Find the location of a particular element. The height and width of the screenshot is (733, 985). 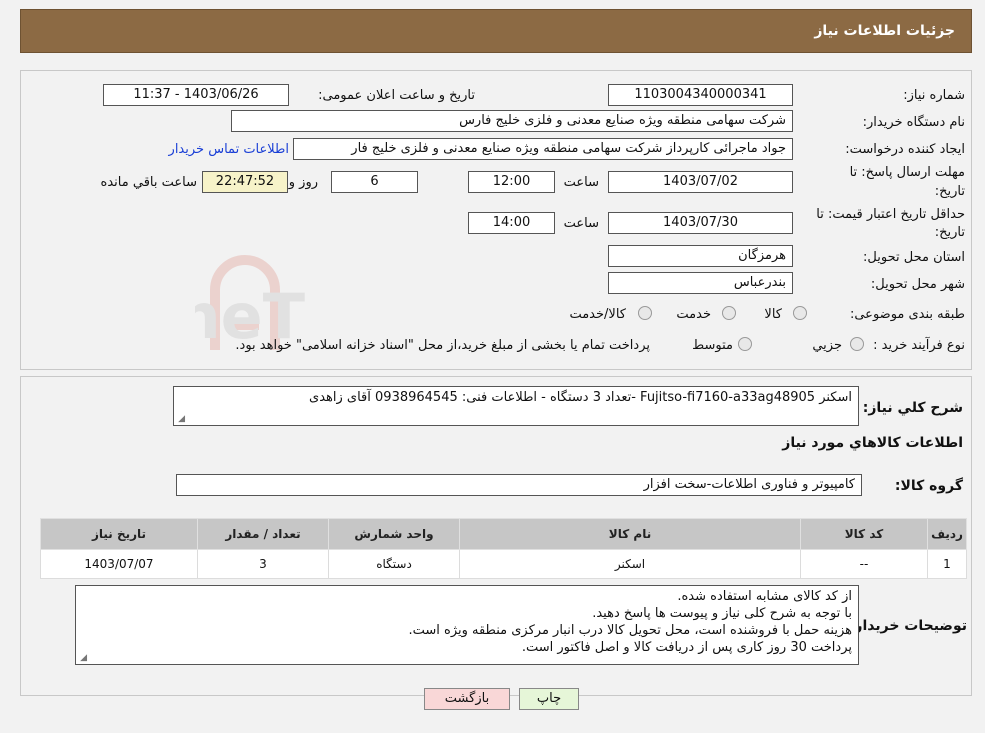

col-row: رديف is located at coordinates (947, 534).